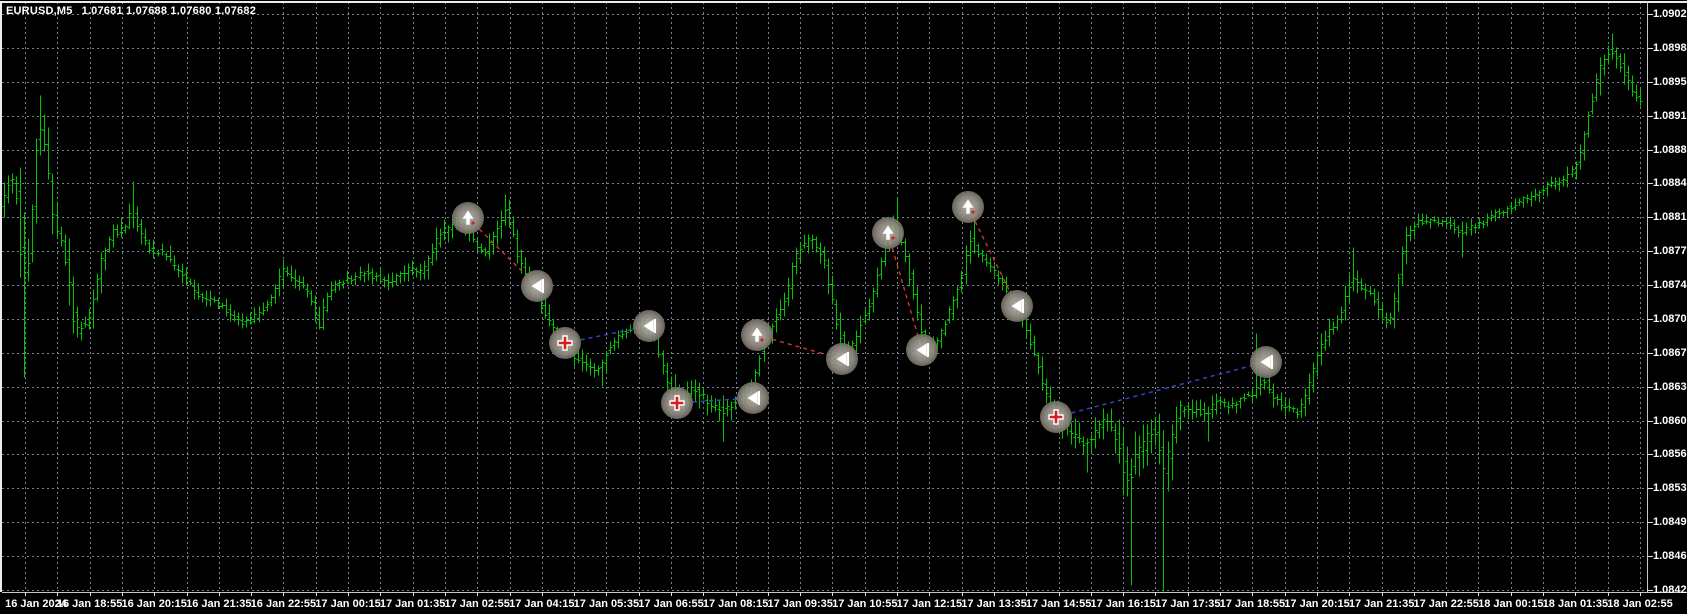 The height and width of the screenshot is (614, 1687). What do you see at coordinates (1670, 488) in the screenshot?
I see `price-axis-label: 1.08530` at bounding box center [1670, 488].